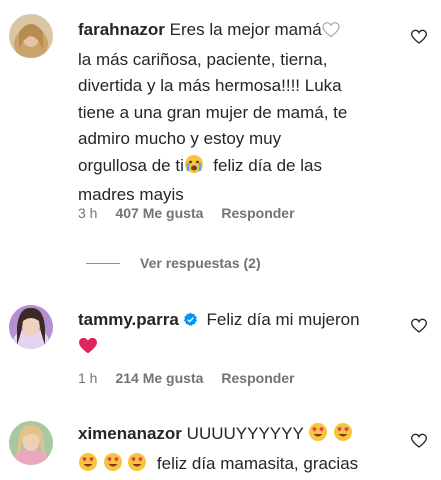 Image resolution: width=441 pixels, height=480 pixels. I want to click on comment-body: tammy.parra Feliz día mi mujeron, so click(233, 335).